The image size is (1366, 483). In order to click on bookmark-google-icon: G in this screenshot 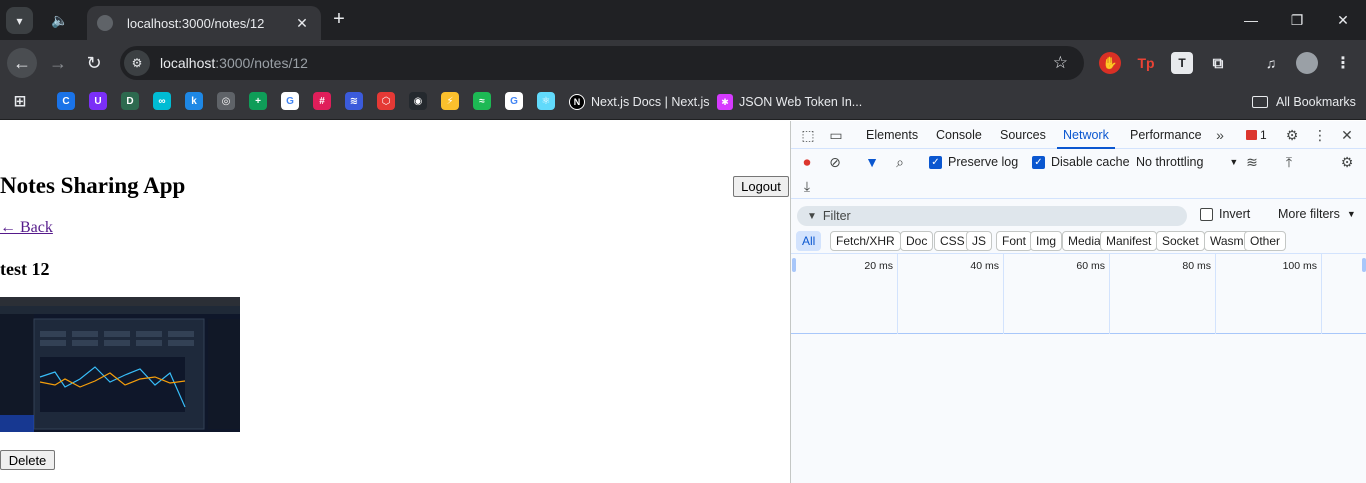, I will do `click(290, 101)`.